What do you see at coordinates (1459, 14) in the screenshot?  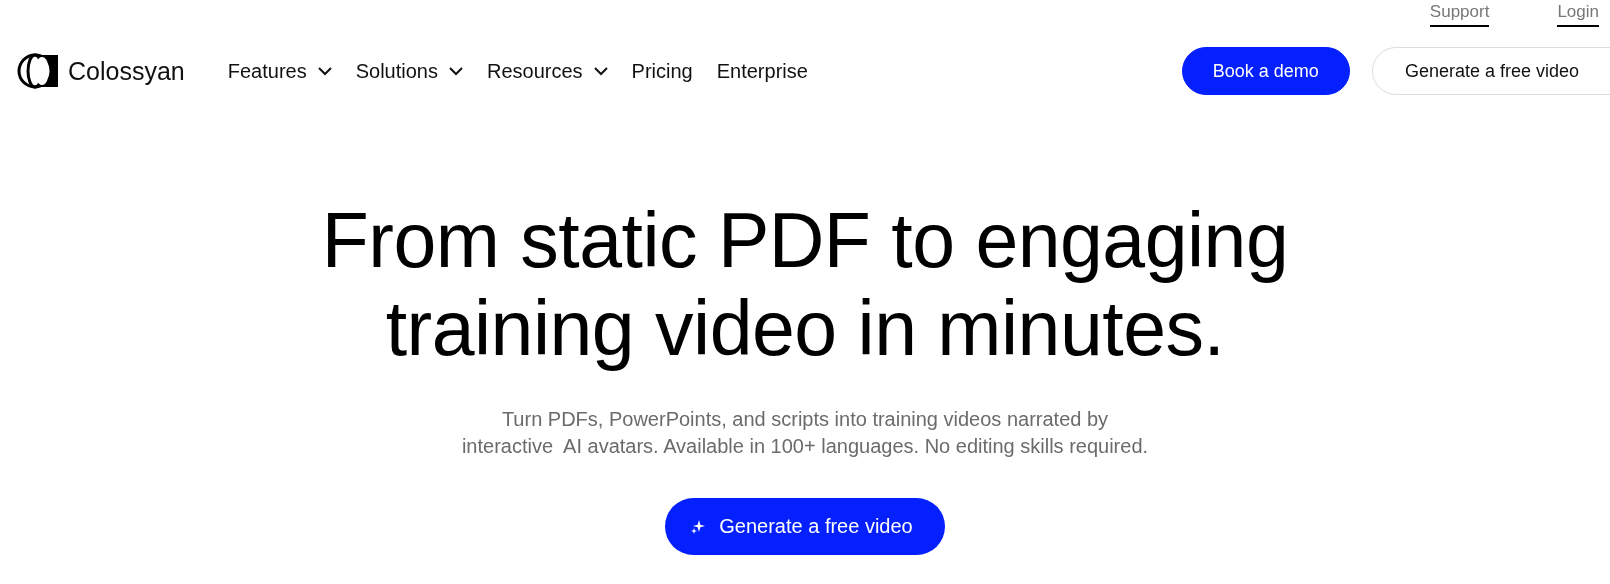 I see `top-link: Support` at bounding box center [1459, 14].